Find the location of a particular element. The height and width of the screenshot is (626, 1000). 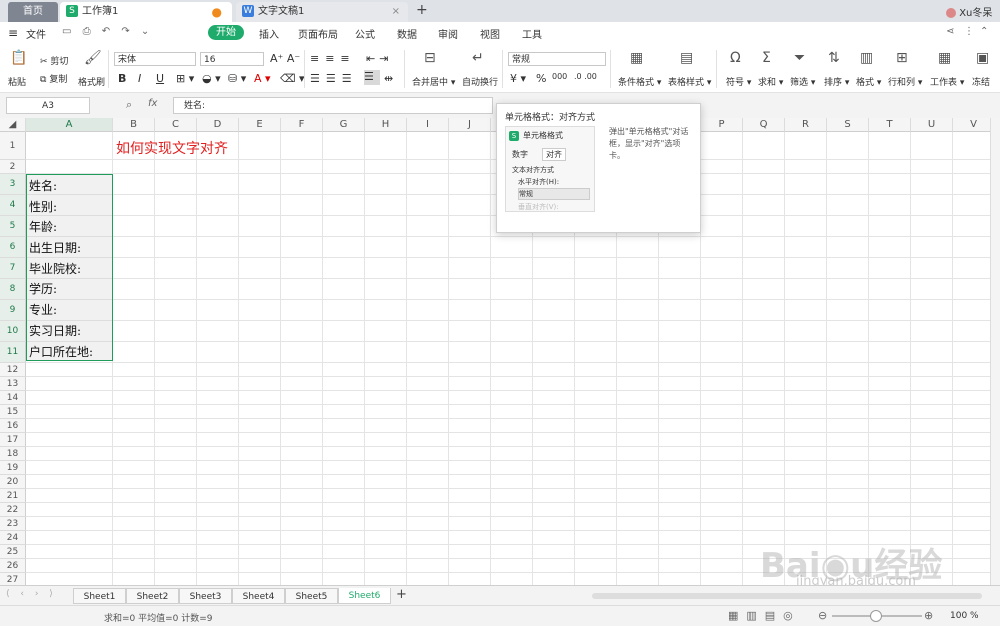

column-header-S: S is located at coordinates (848, 125).